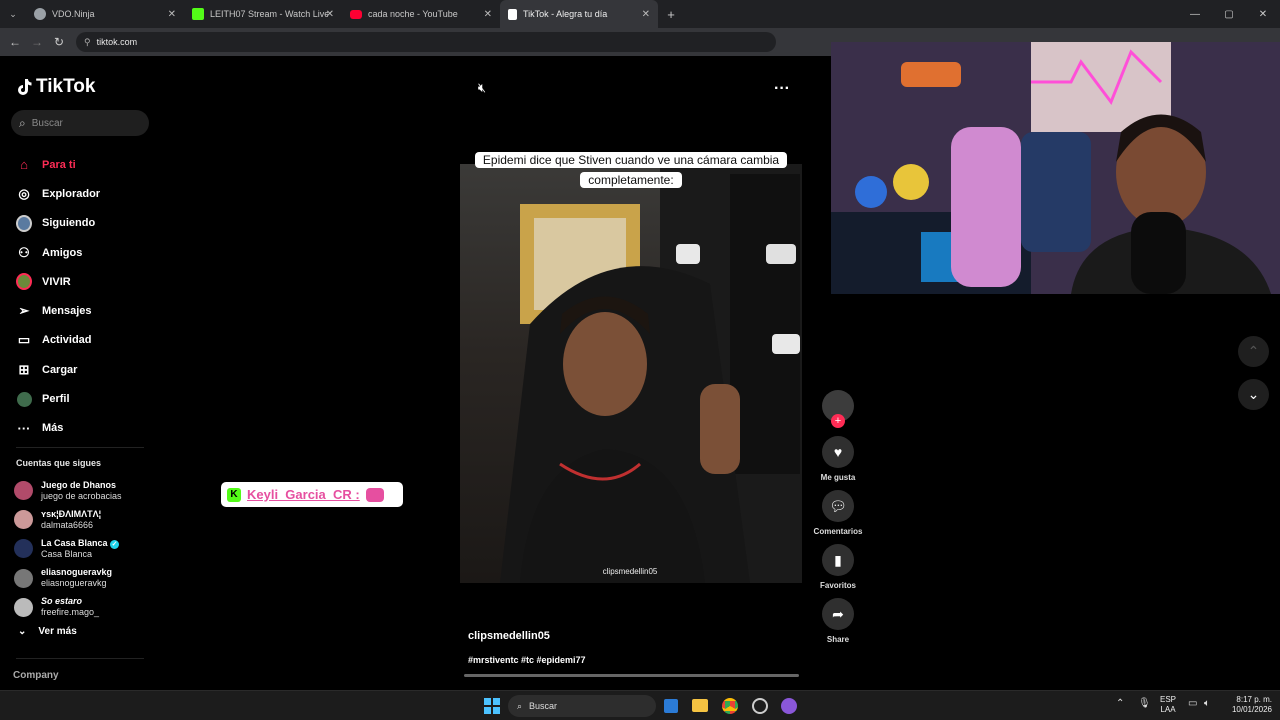 This screenshot has width=1280, height=720. I want to click on tab-youtube: cada noche - YouTube ✕, so click(421, 14).